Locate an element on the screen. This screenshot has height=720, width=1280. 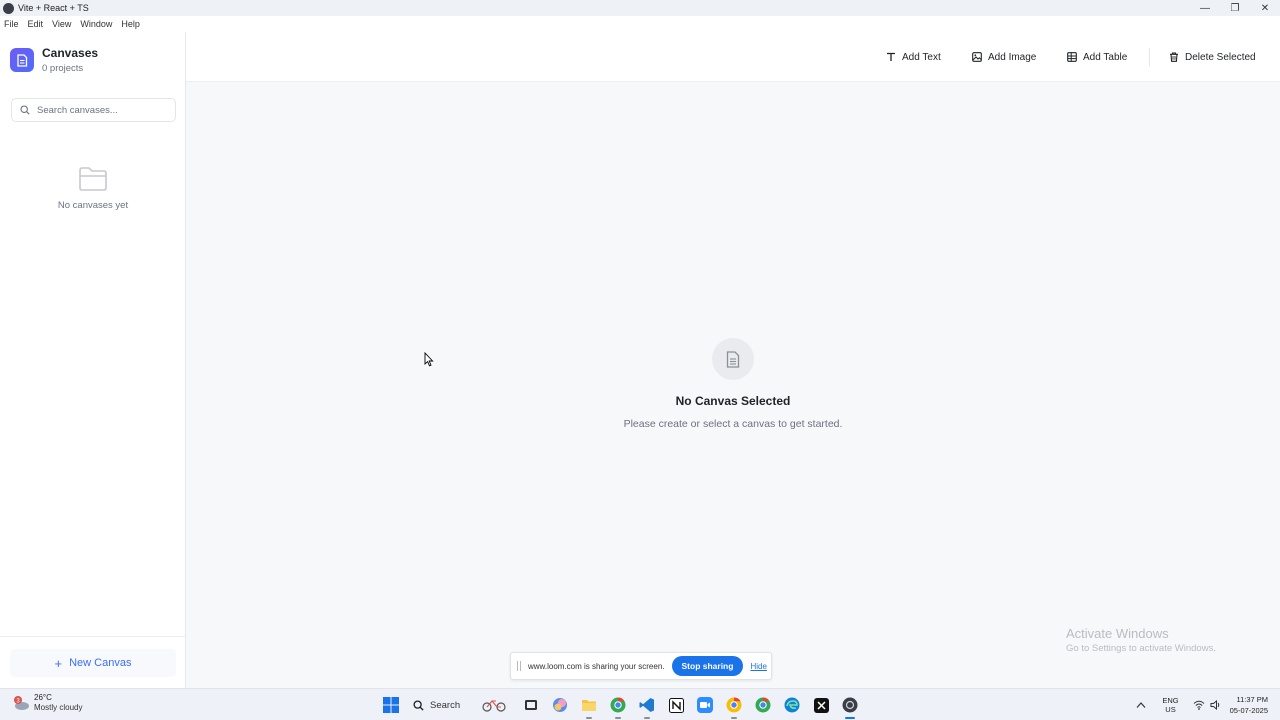
notion-icon is located at coordinates (676, 705).